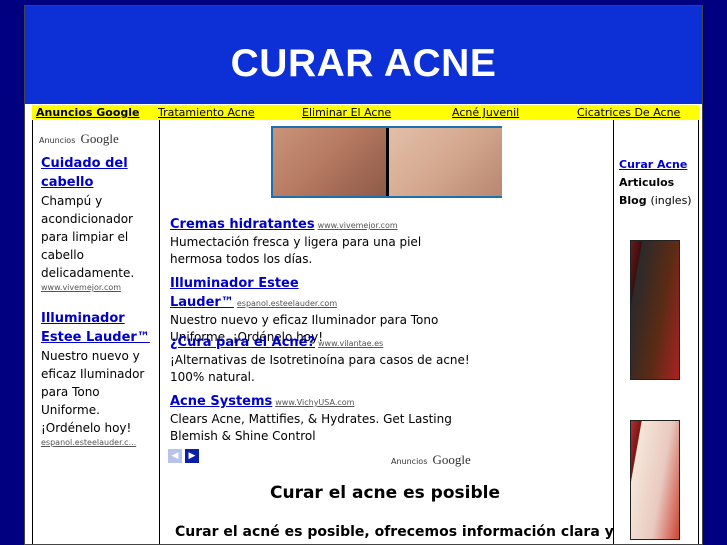 The image size is (727, 545). I want to click on right-links: Curar Acne Articulos Blog (ingles), so click(655, 183).